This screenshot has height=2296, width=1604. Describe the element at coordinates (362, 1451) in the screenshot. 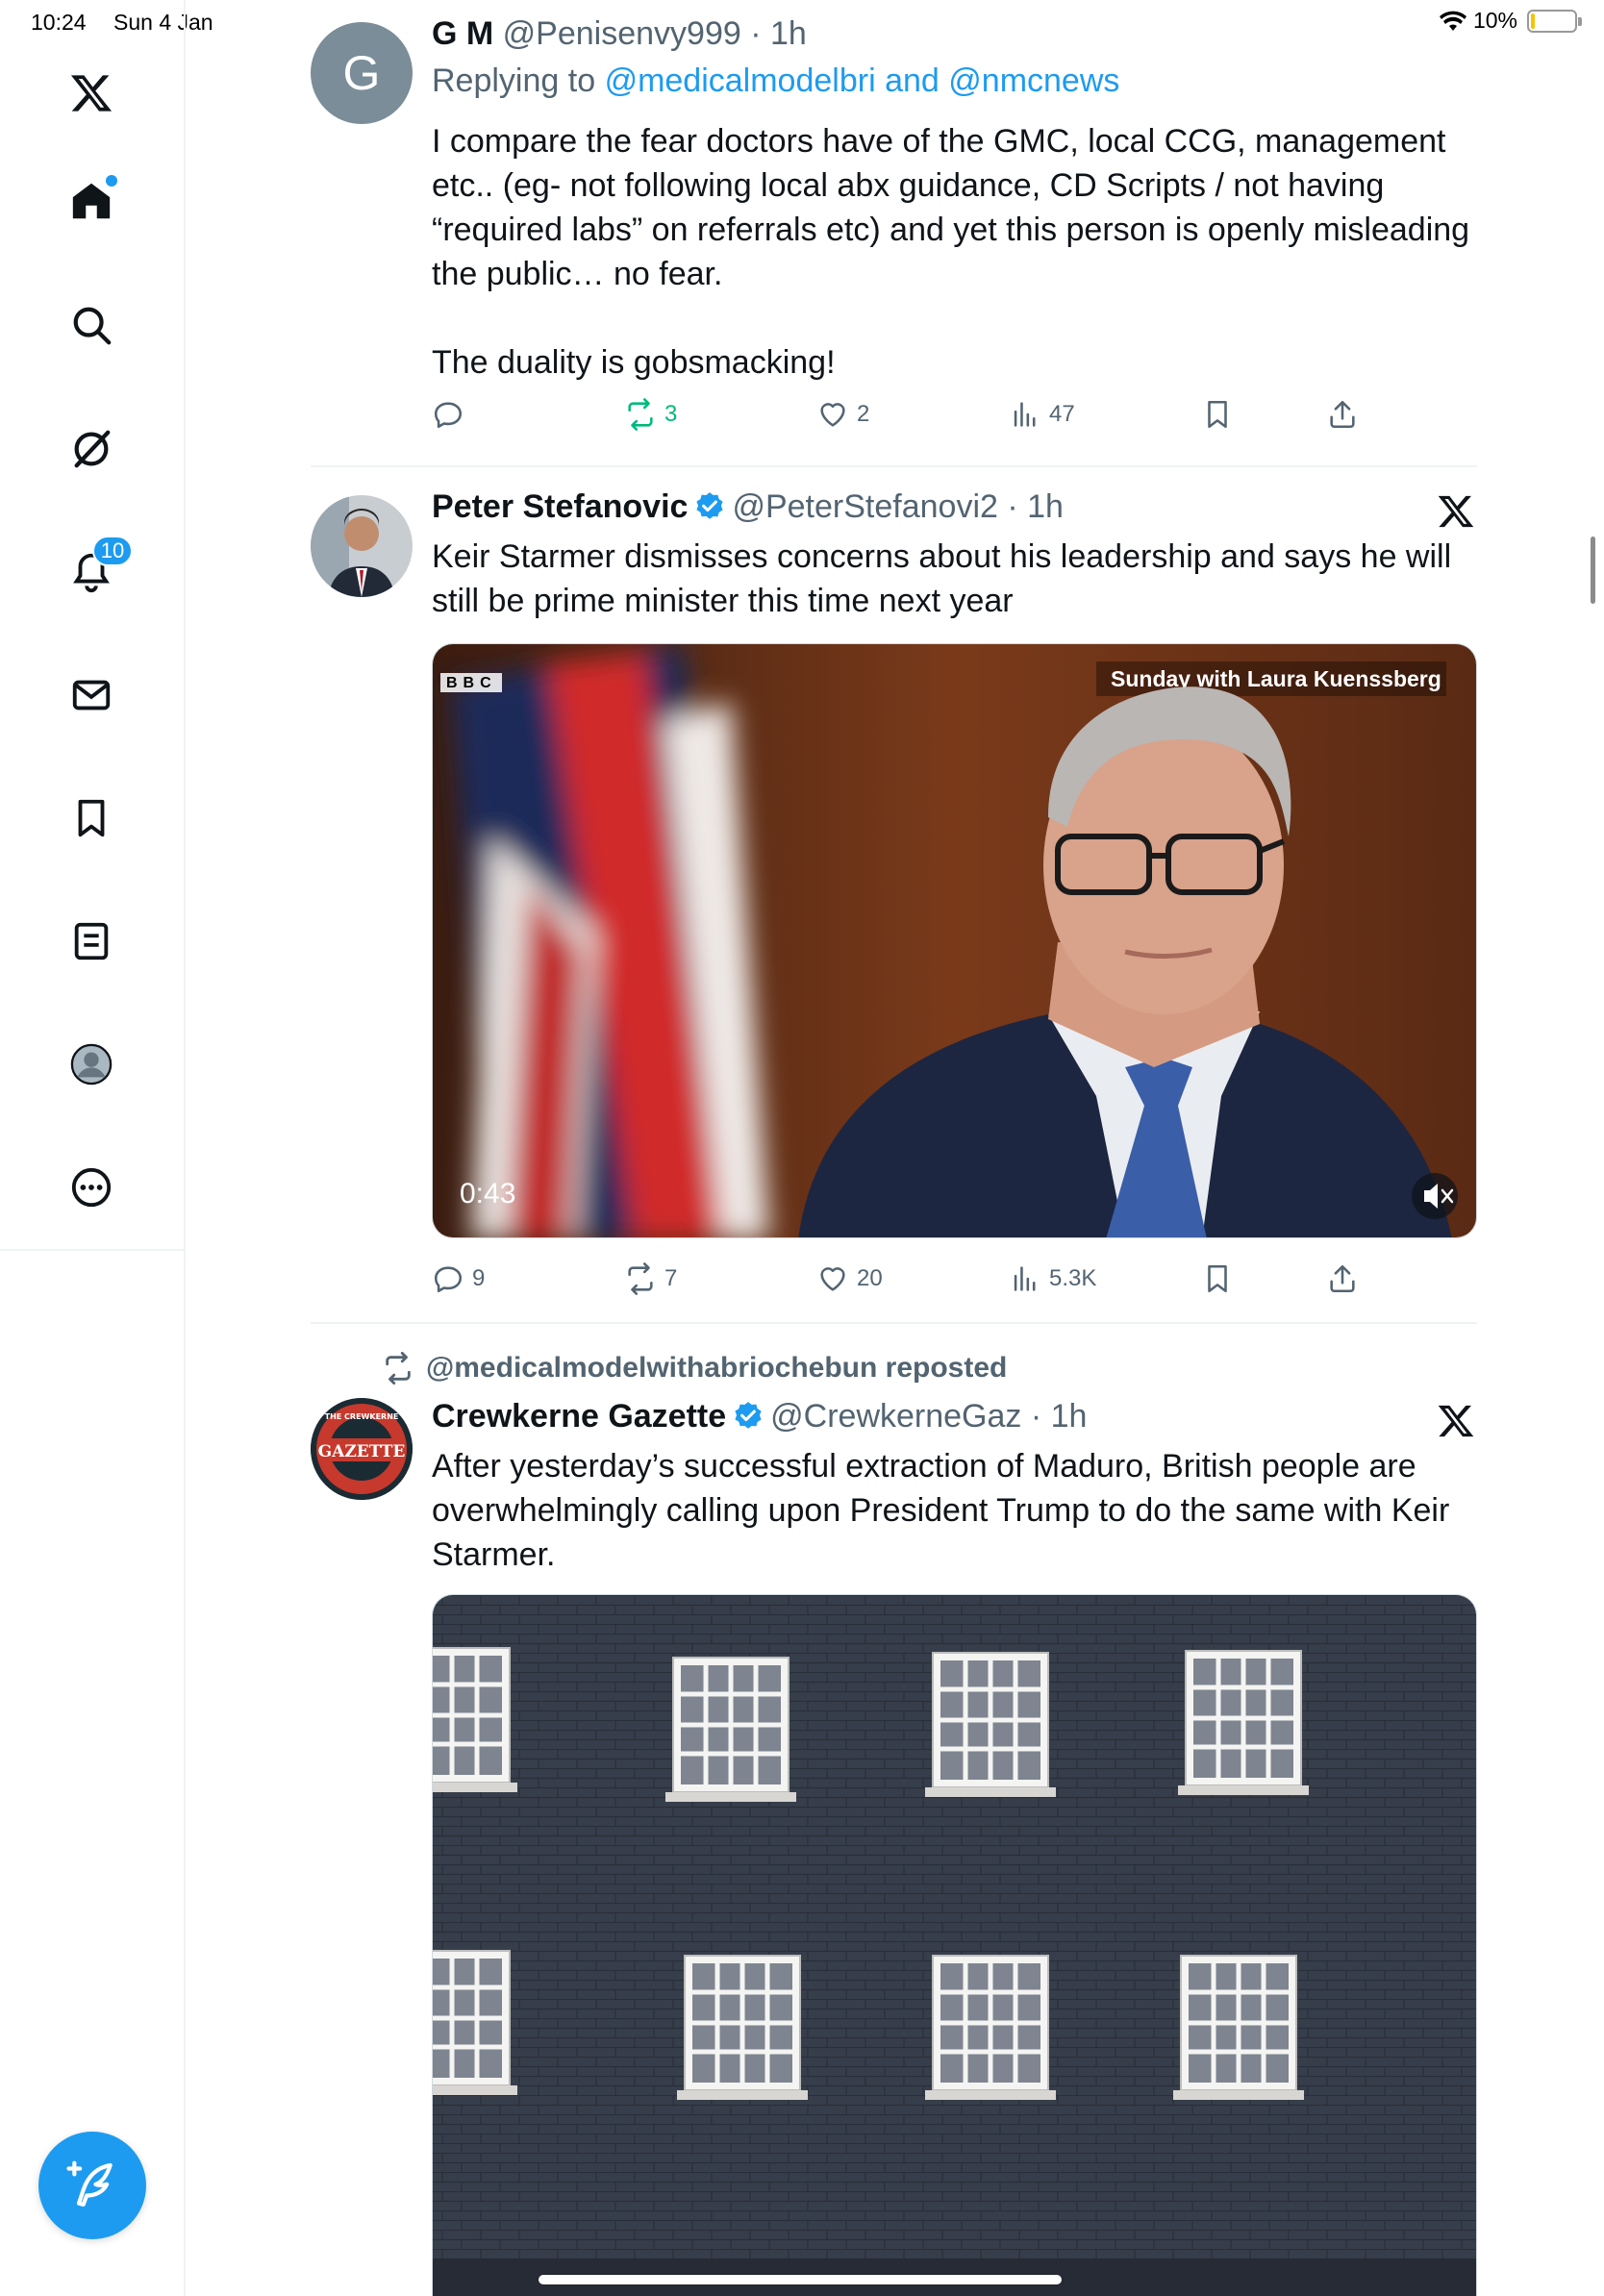

I see `avatar-text-main: GAZETTE` at that location.